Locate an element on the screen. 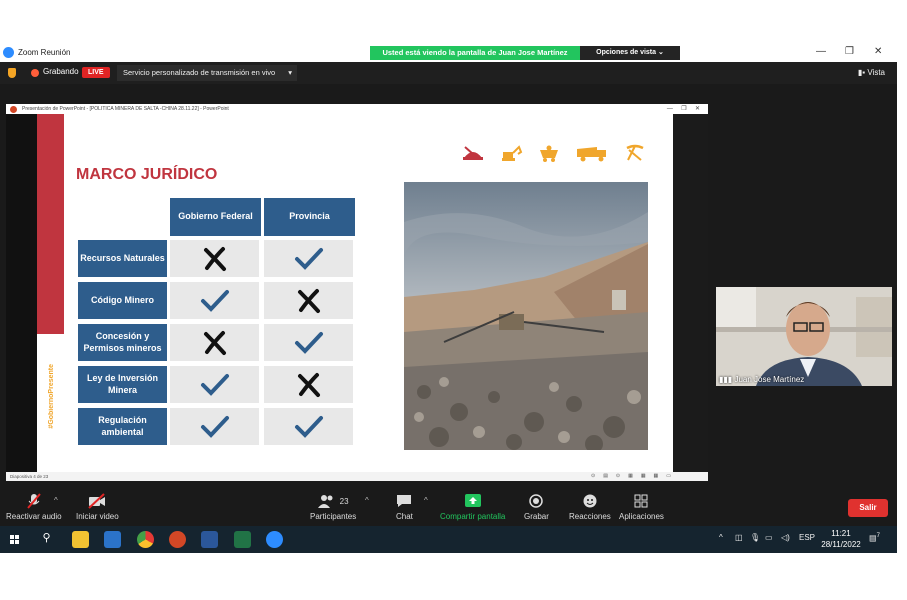 The height and width of the screenshot is (600, 907). apps-icon is located at coordinates (641, 501).